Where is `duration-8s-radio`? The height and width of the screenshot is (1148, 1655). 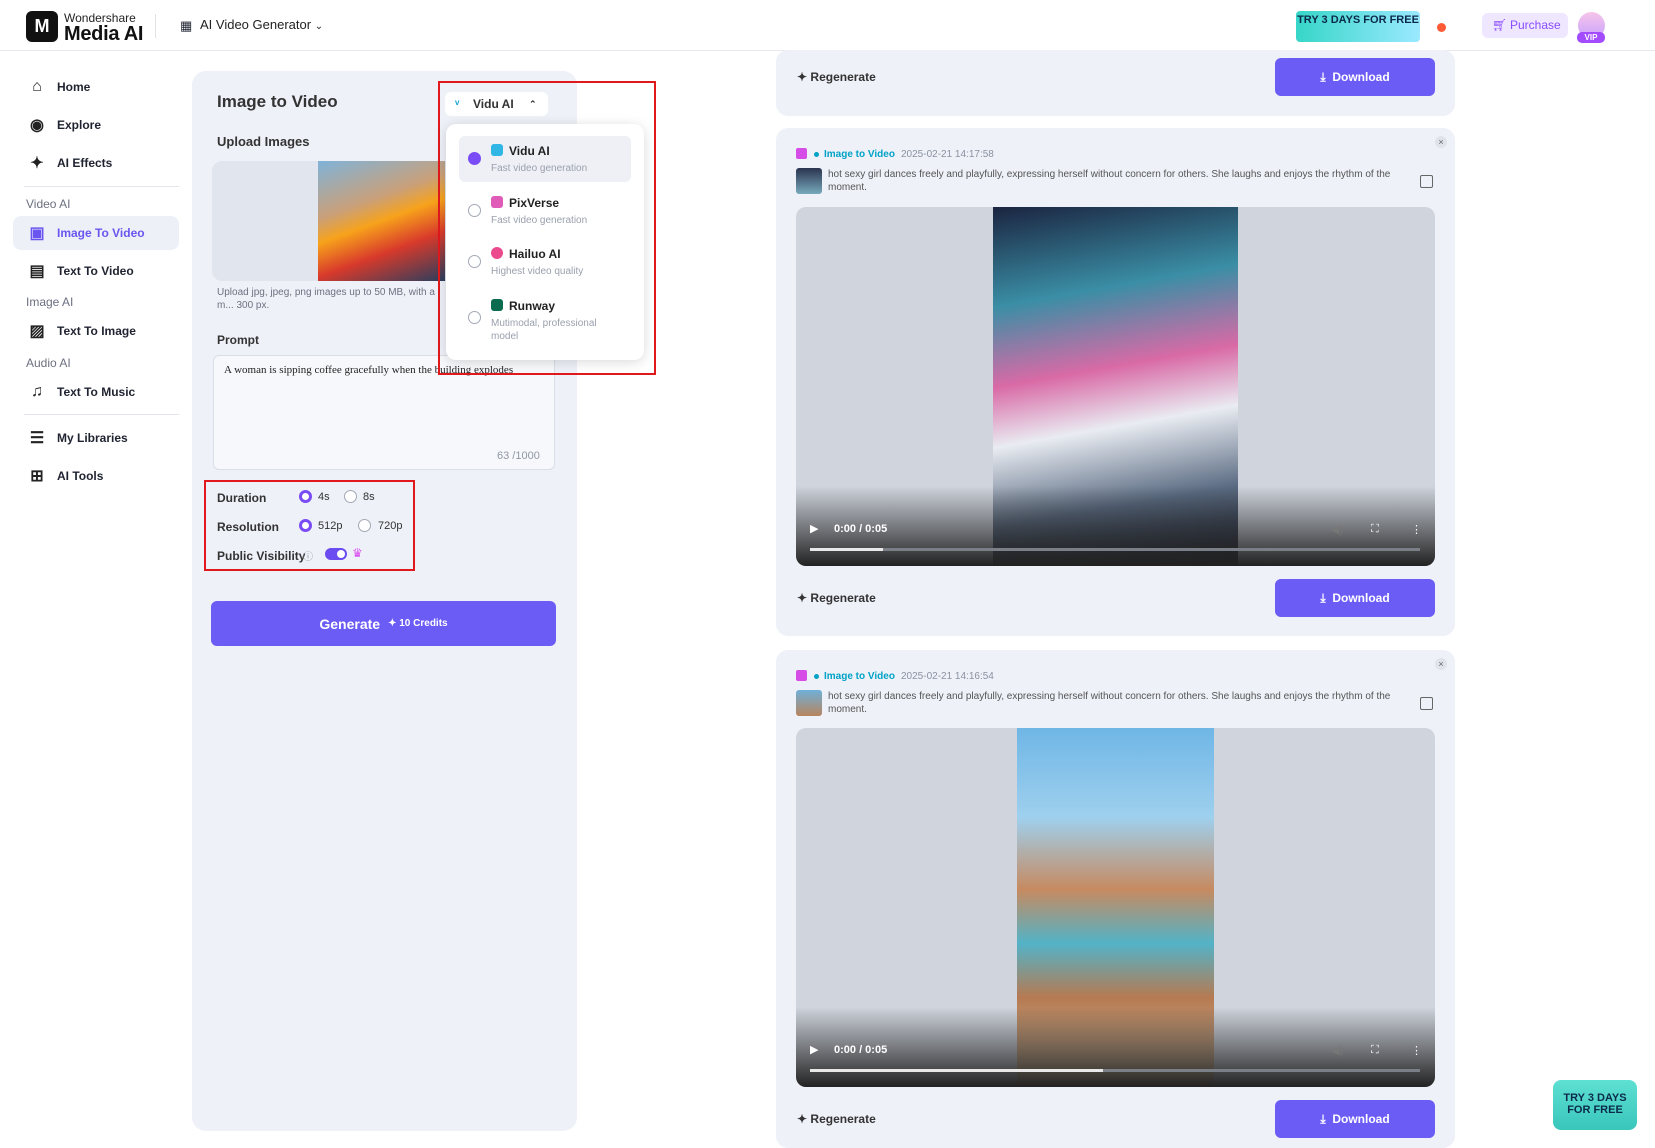 duration-8s-radio is located at coordinates (350, 496).